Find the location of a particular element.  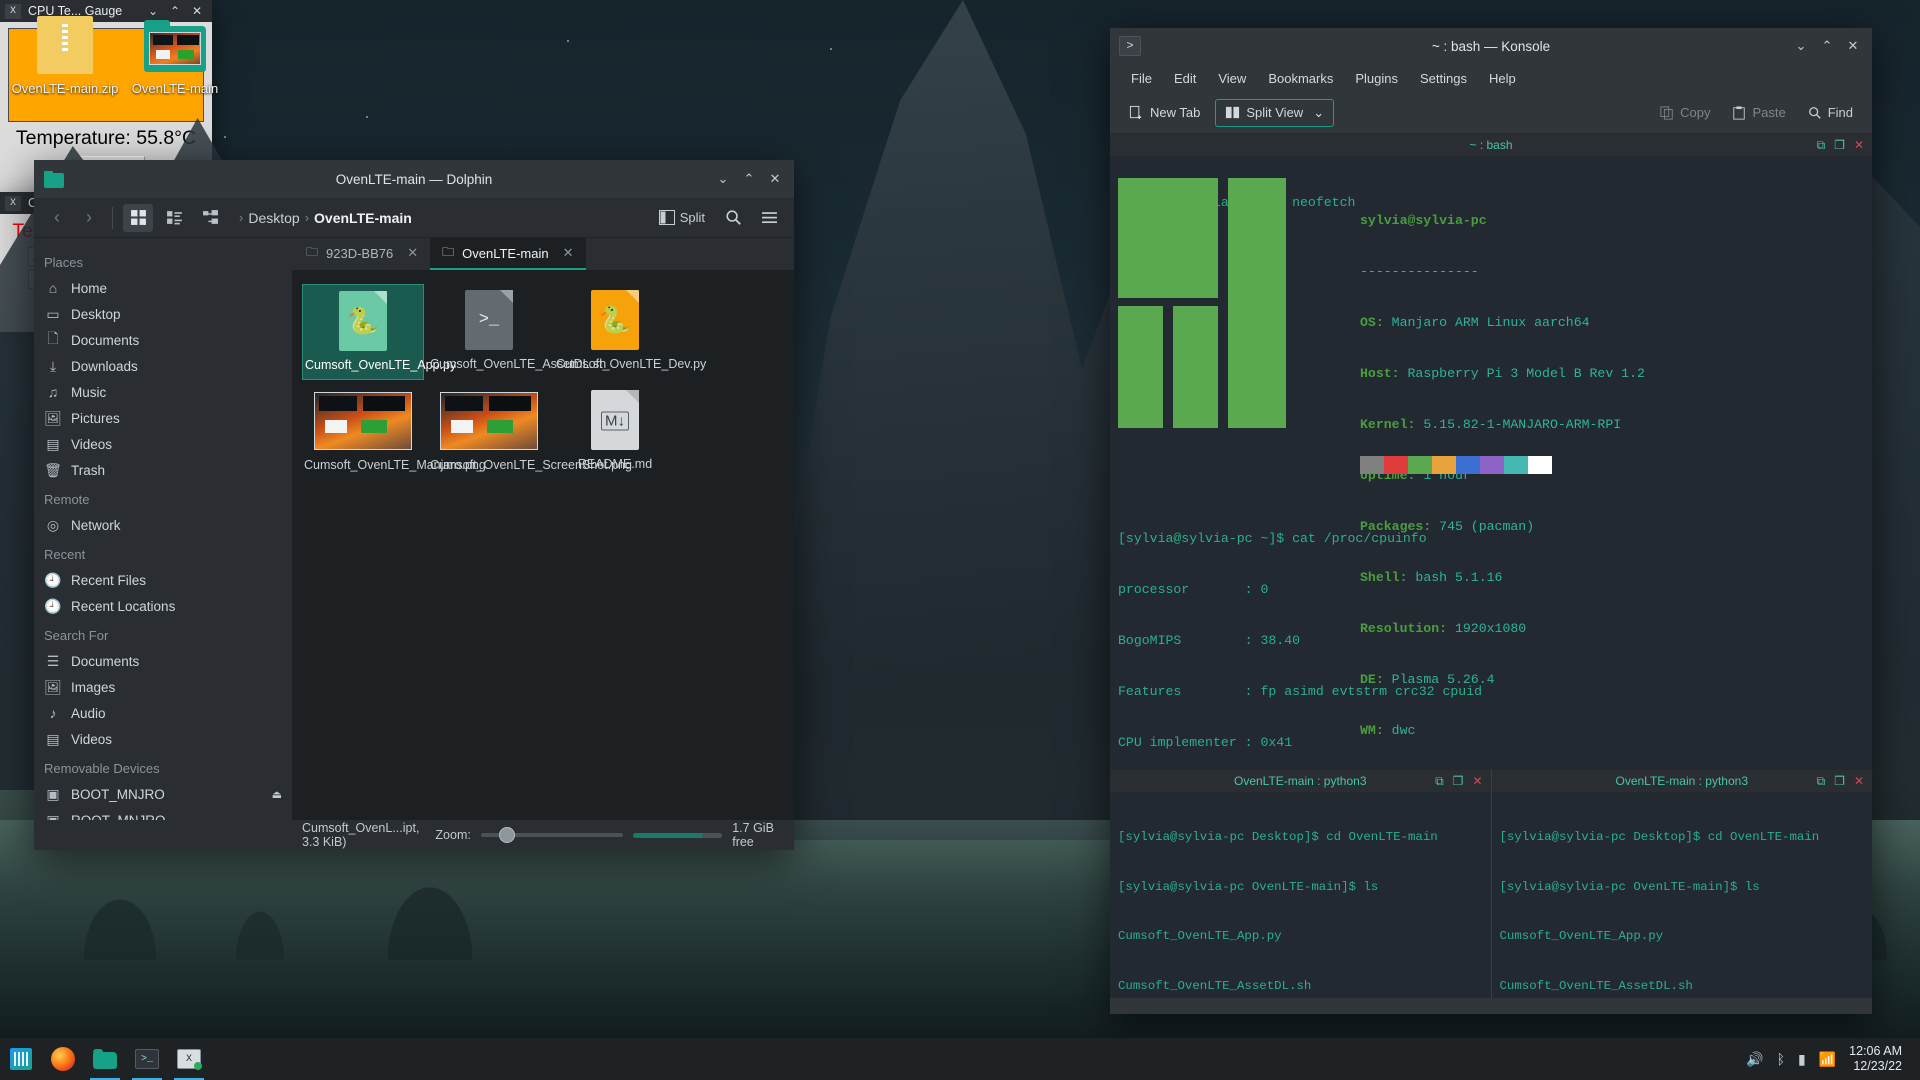

sidebar-item-pictures: 🖼 Pictures is located at coordinates (163, 418).